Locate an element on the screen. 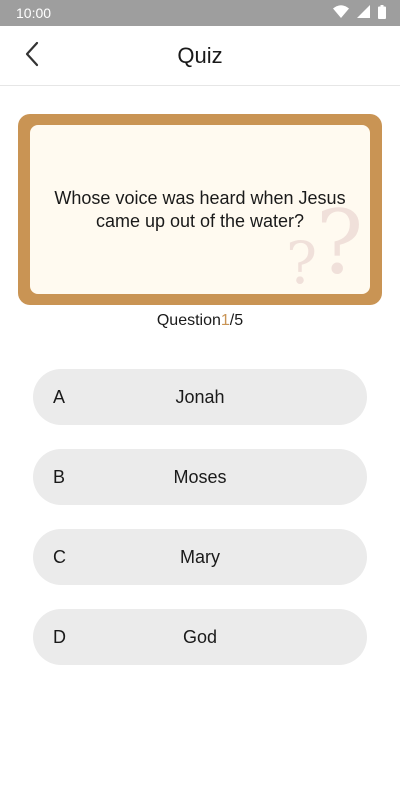 The width and height of the screenshot is (400, 800). answer-option-d: D God is located at coordinates (200, 637).